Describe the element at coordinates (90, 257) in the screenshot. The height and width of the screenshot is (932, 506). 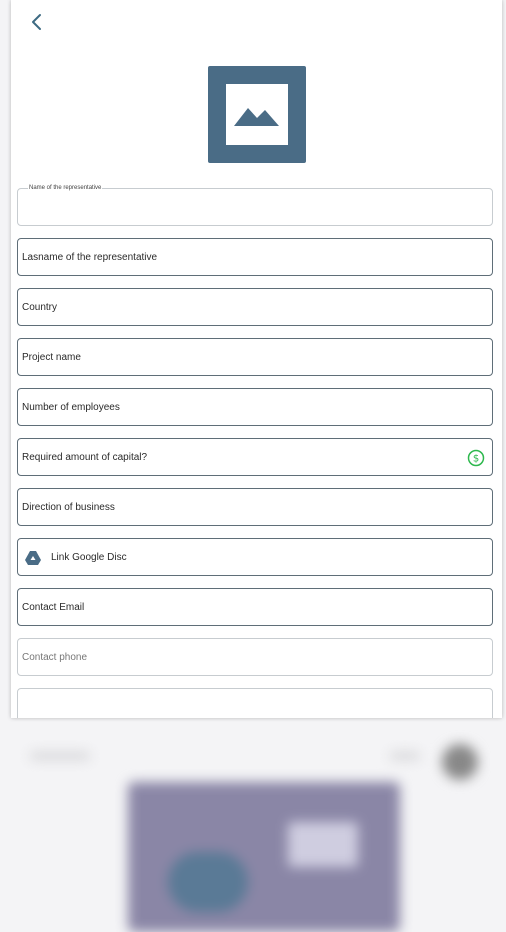
I see `field-label: Lasname of the representative` at that location.